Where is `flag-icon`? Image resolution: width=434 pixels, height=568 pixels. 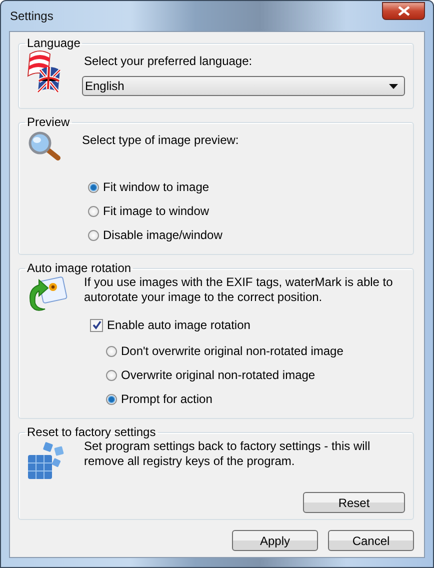 flag-icon is located at coordinates (45, 72).